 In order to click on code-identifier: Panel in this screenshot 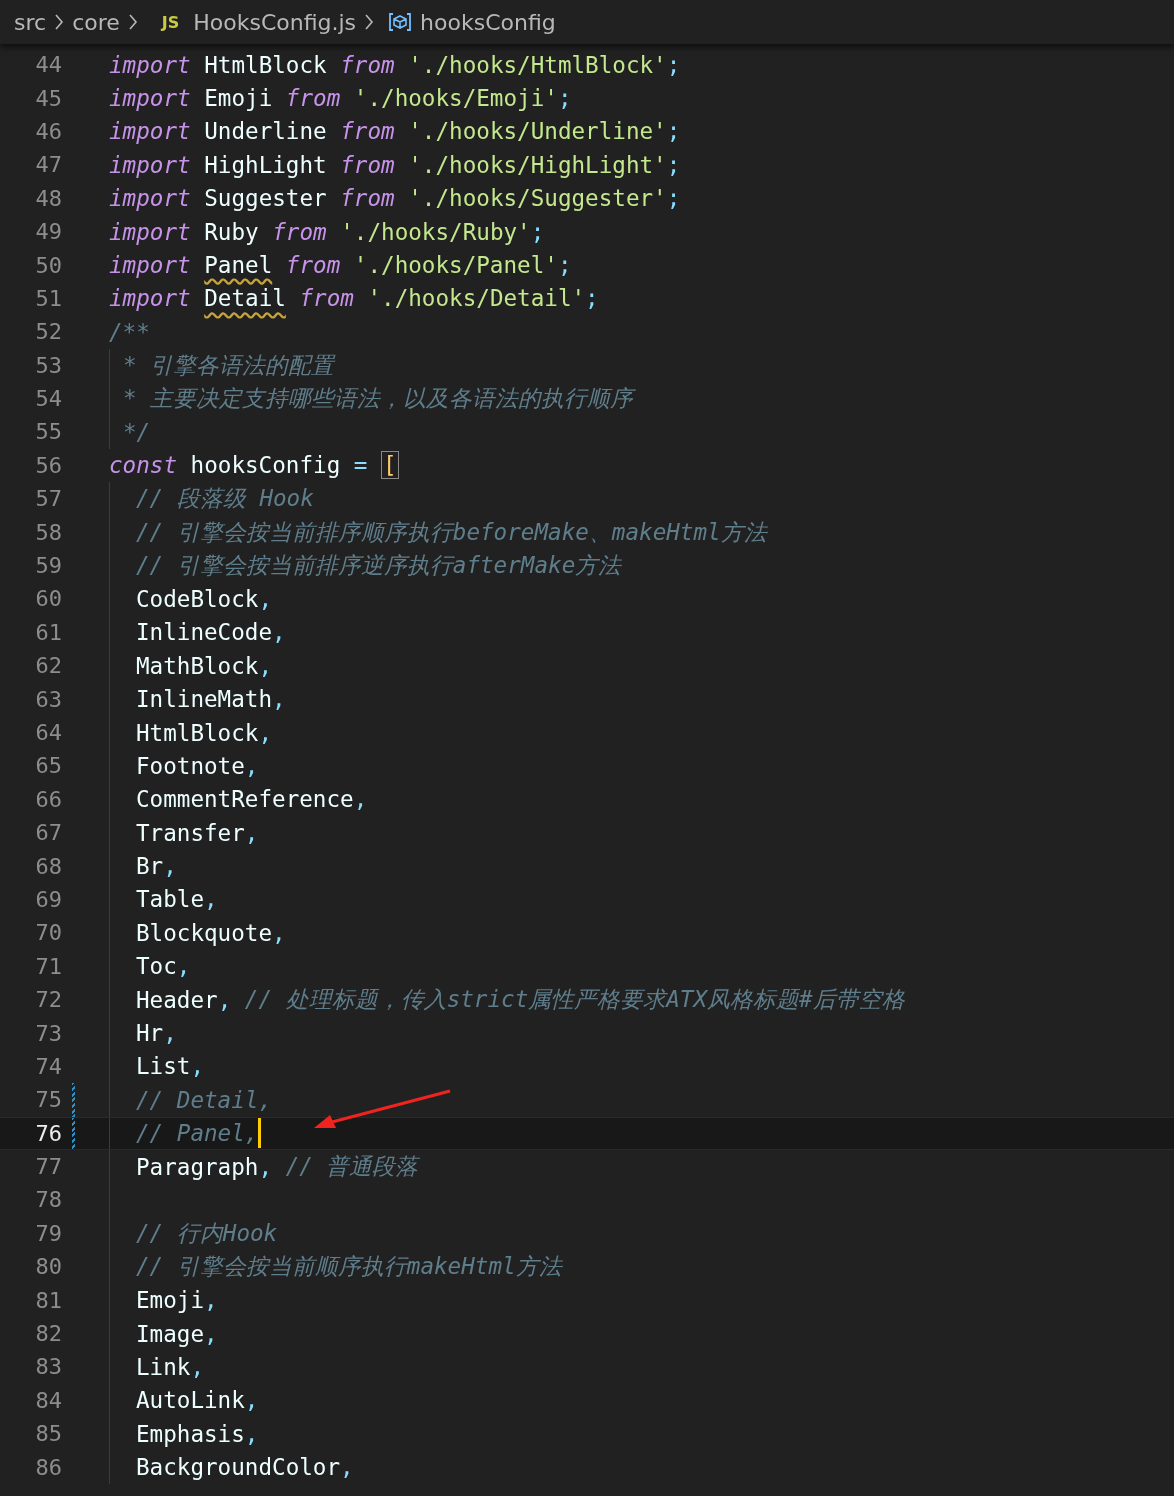, I will do `click(238, 265)`.